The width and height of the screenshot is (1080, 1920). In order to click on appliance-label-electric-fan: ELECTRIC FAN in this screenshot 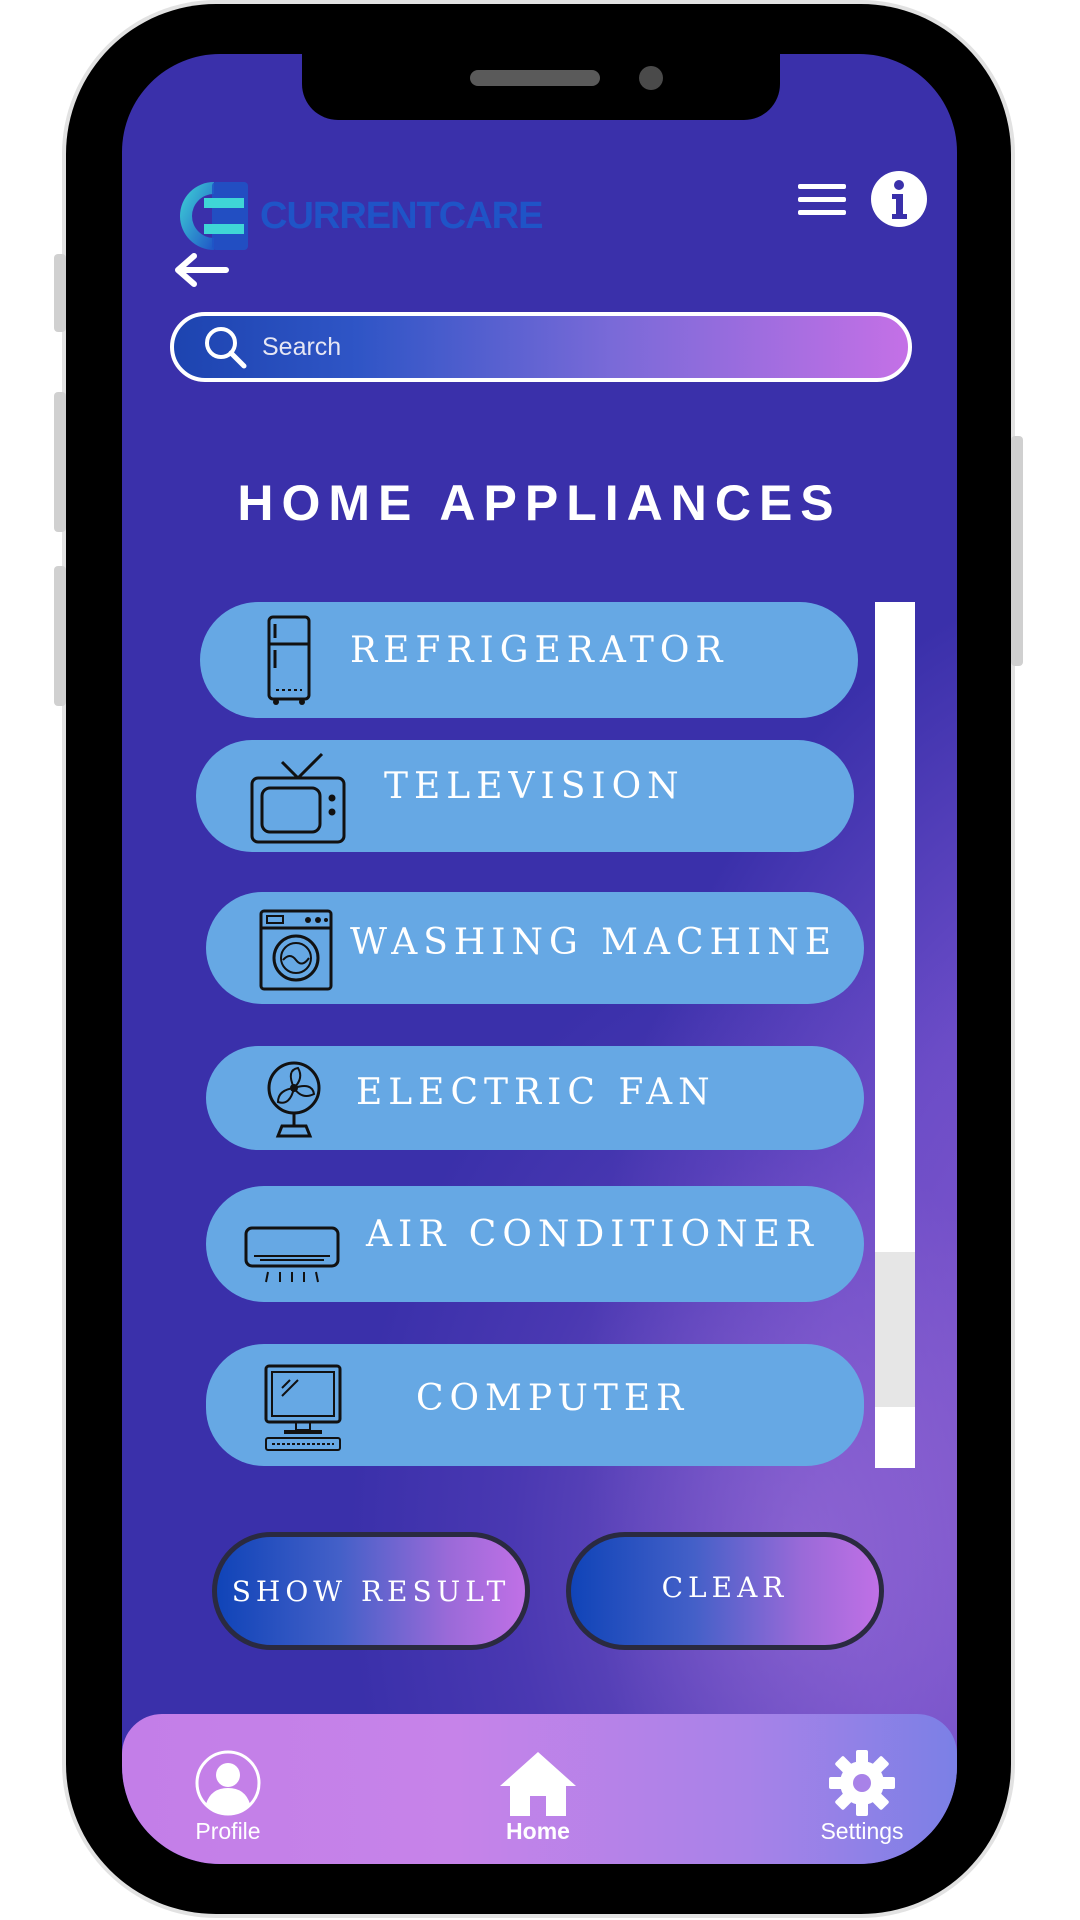, I will do `click(536, 1092)`.